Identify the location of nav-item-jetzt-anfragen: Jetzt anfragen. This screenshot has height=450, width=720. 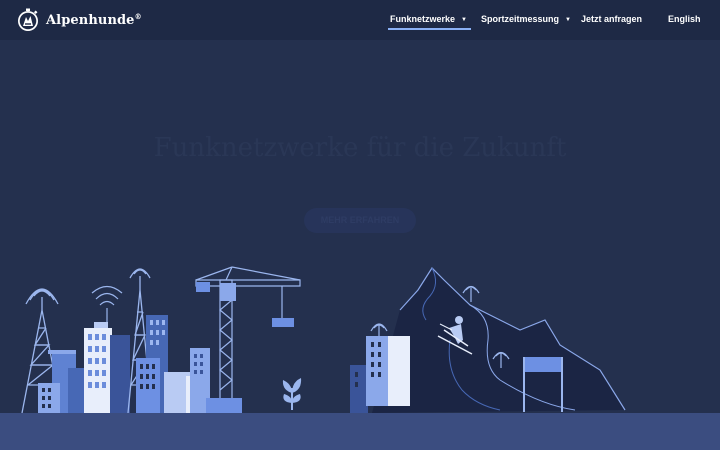
(611, 21).